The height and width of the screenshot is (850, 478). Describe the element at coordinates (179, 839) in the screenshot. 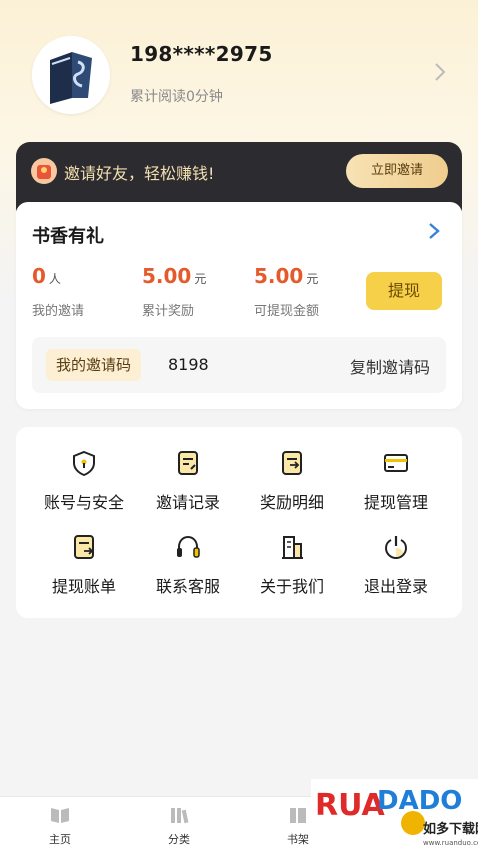

I see `nav-label: 分类` at that location.